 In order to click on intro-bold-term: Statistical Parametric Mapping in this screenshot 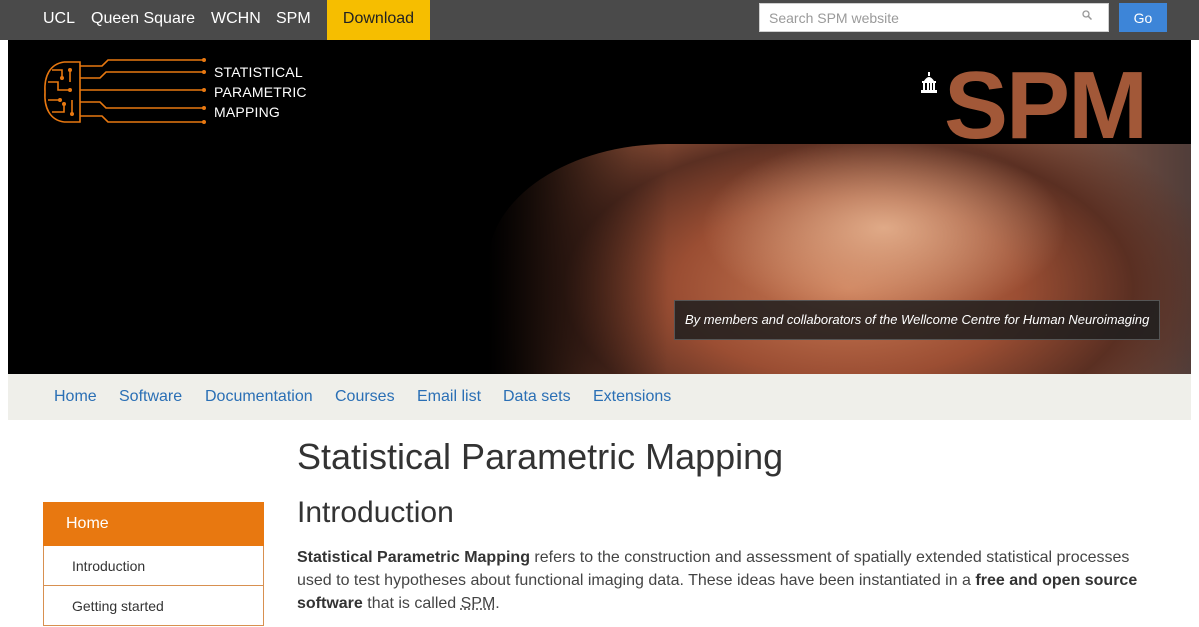, I will do `click(413, 557)`.